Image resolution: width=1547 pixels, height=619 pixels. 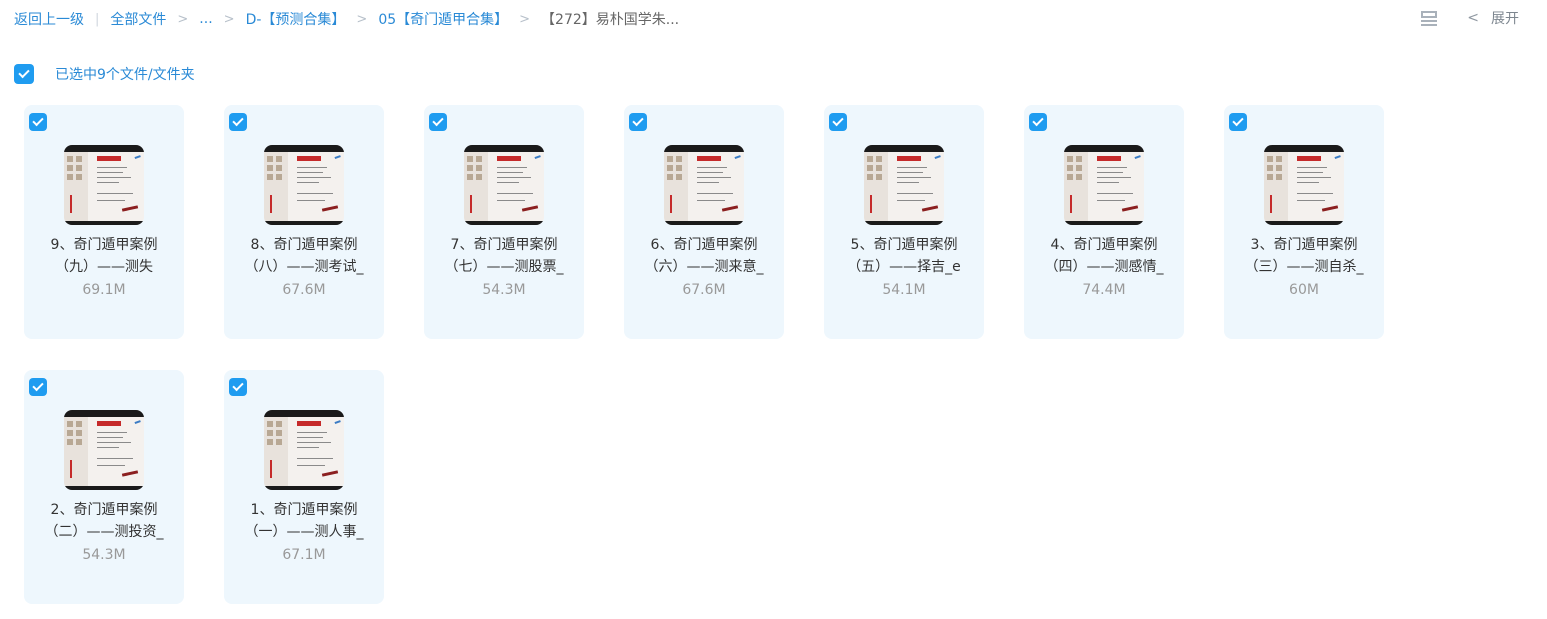 I want to click on file-name: 5、奇门遁甲案例 （五）——择吉_e, so click(x=904, y=256).